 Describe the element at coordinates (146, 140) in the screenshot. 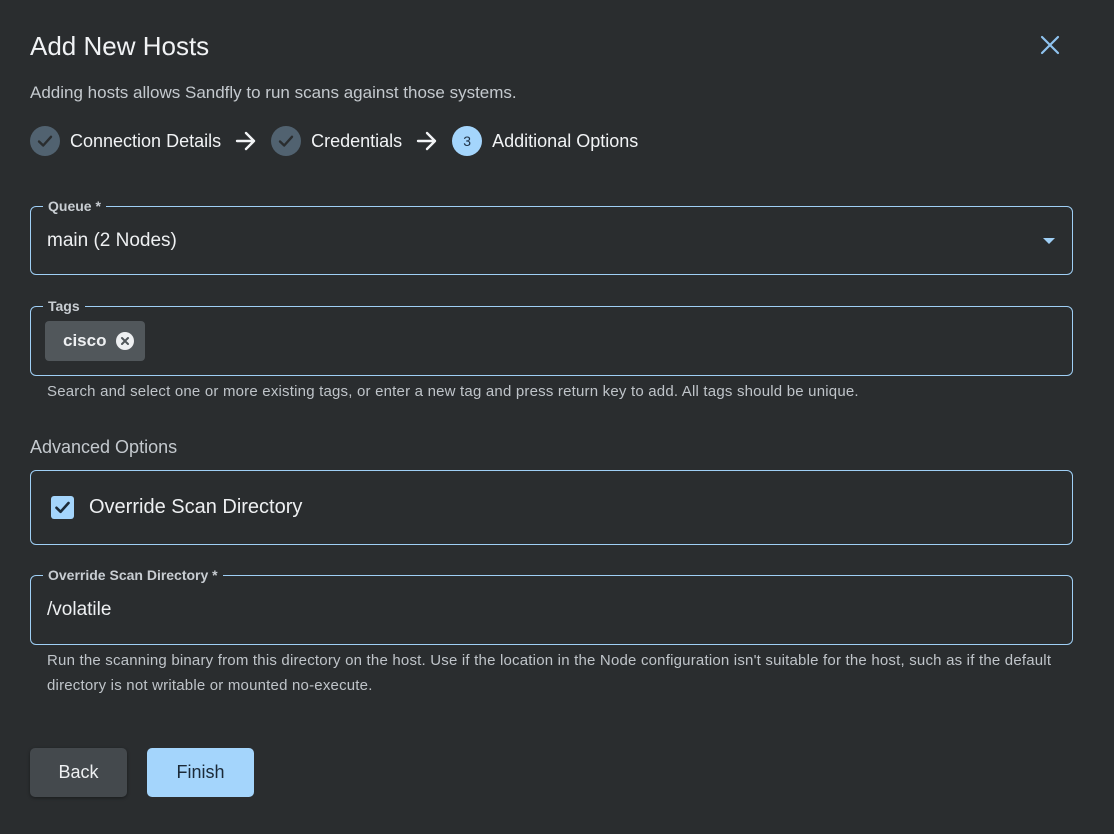

I see `step-label: Connection Details` at that location.